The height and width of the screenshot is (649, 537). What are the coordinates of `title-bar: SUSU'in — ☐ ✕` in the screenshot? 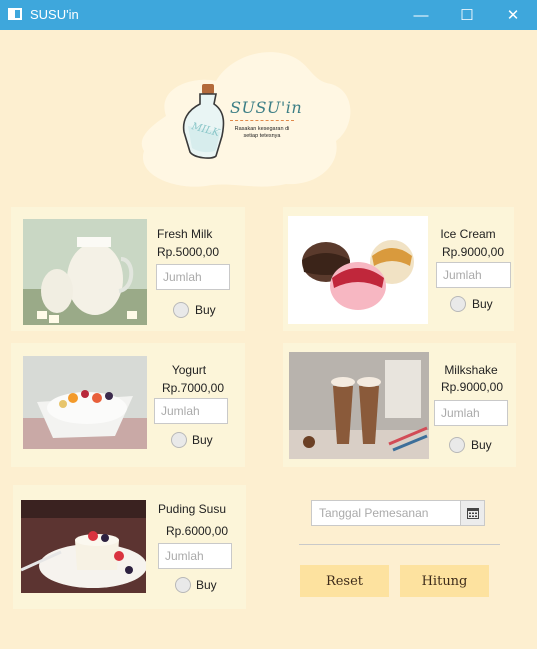 It's located at (268, 15).